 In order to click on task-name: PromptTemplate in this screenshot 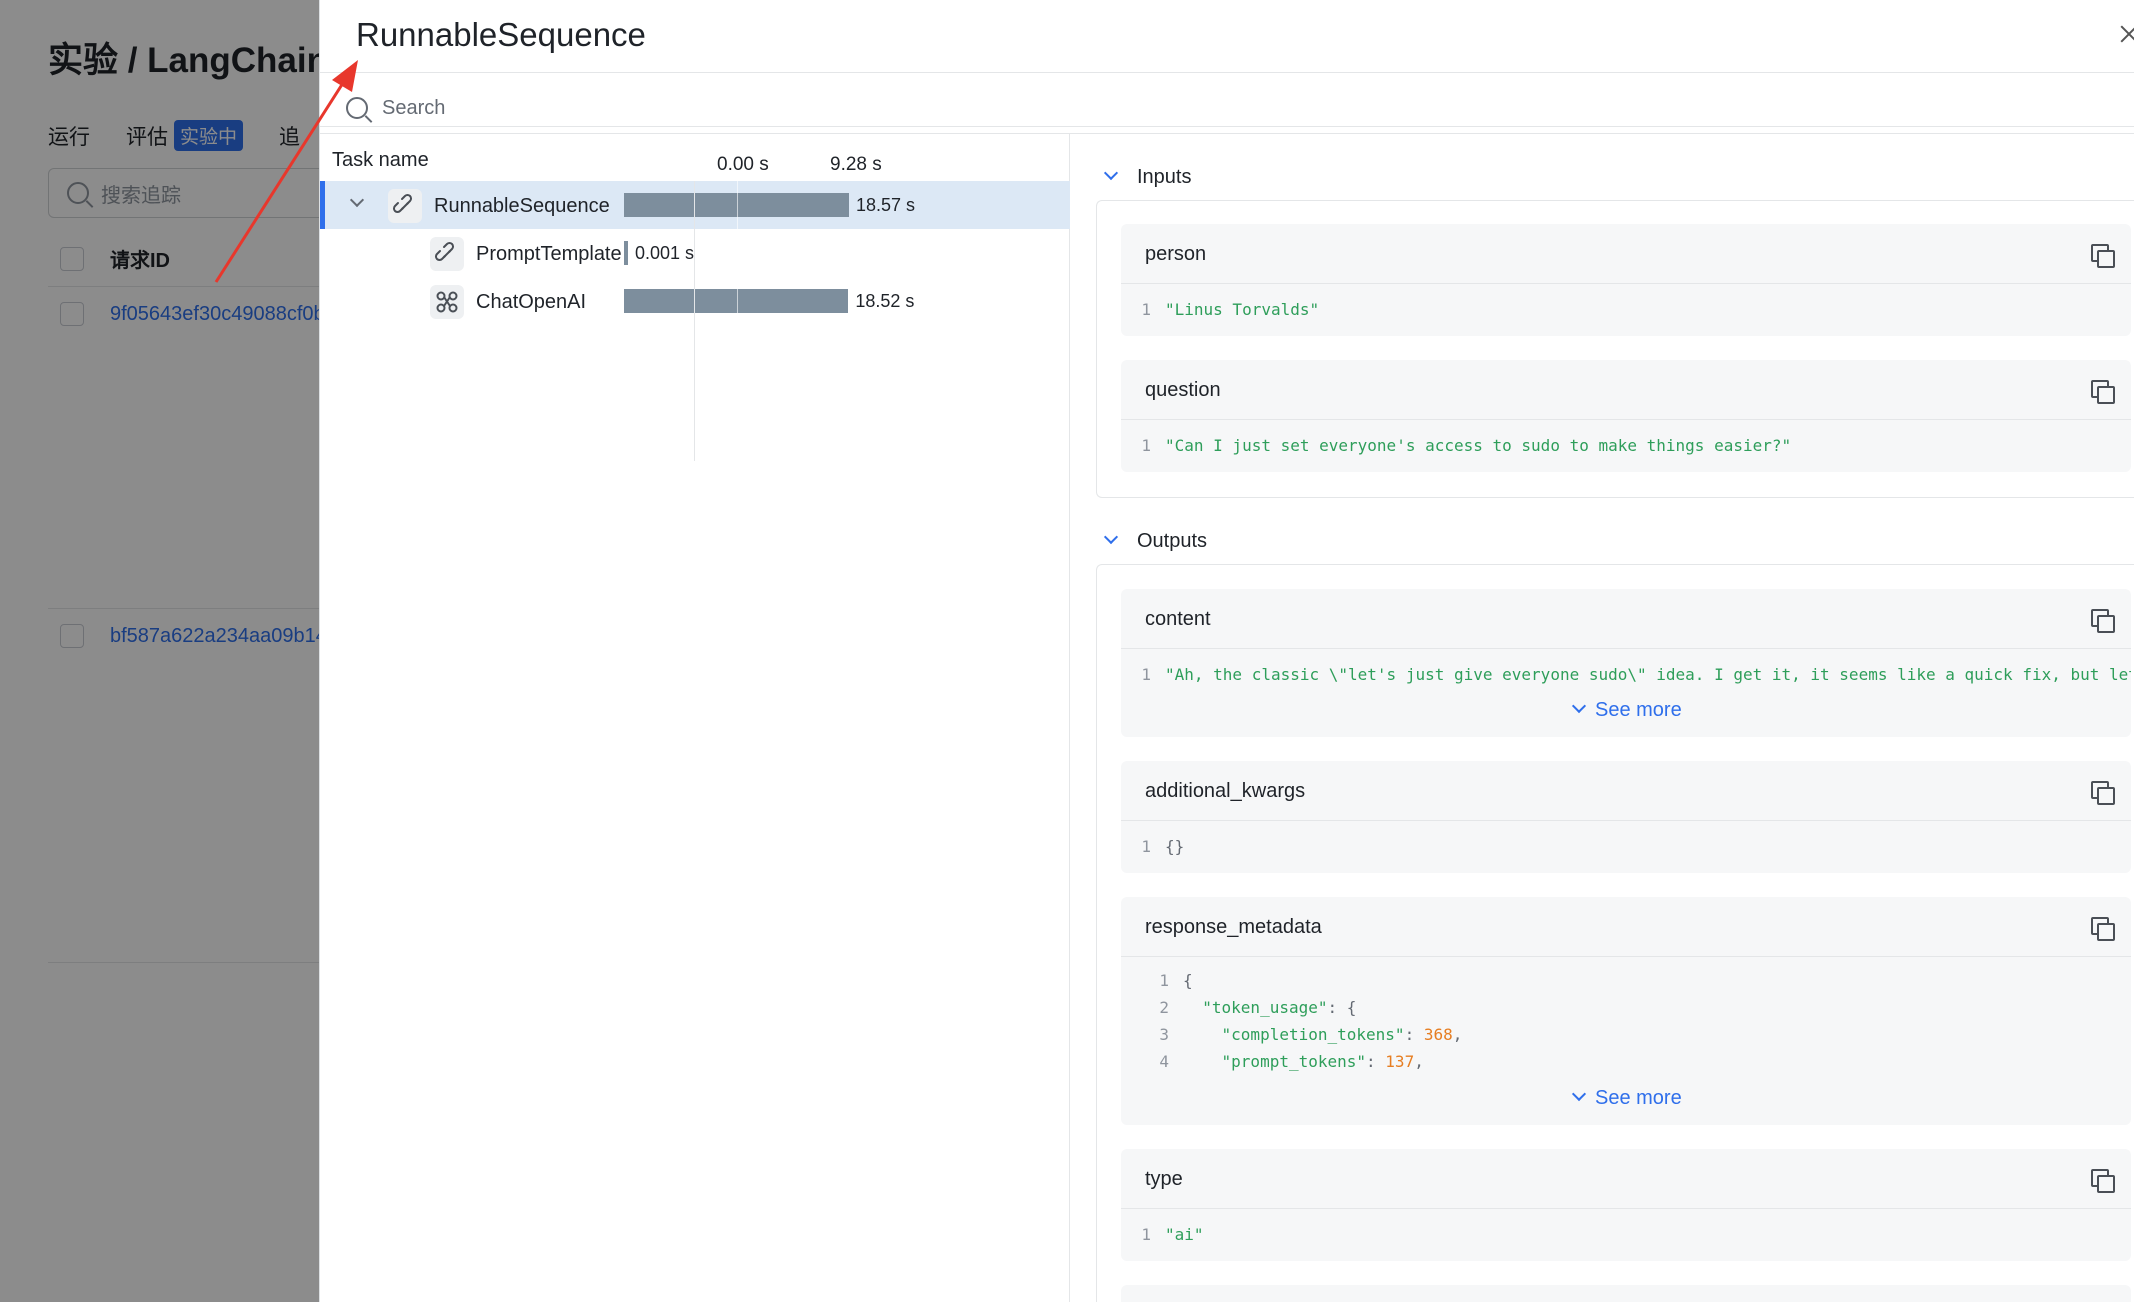, I will do `click(549, 254)`.